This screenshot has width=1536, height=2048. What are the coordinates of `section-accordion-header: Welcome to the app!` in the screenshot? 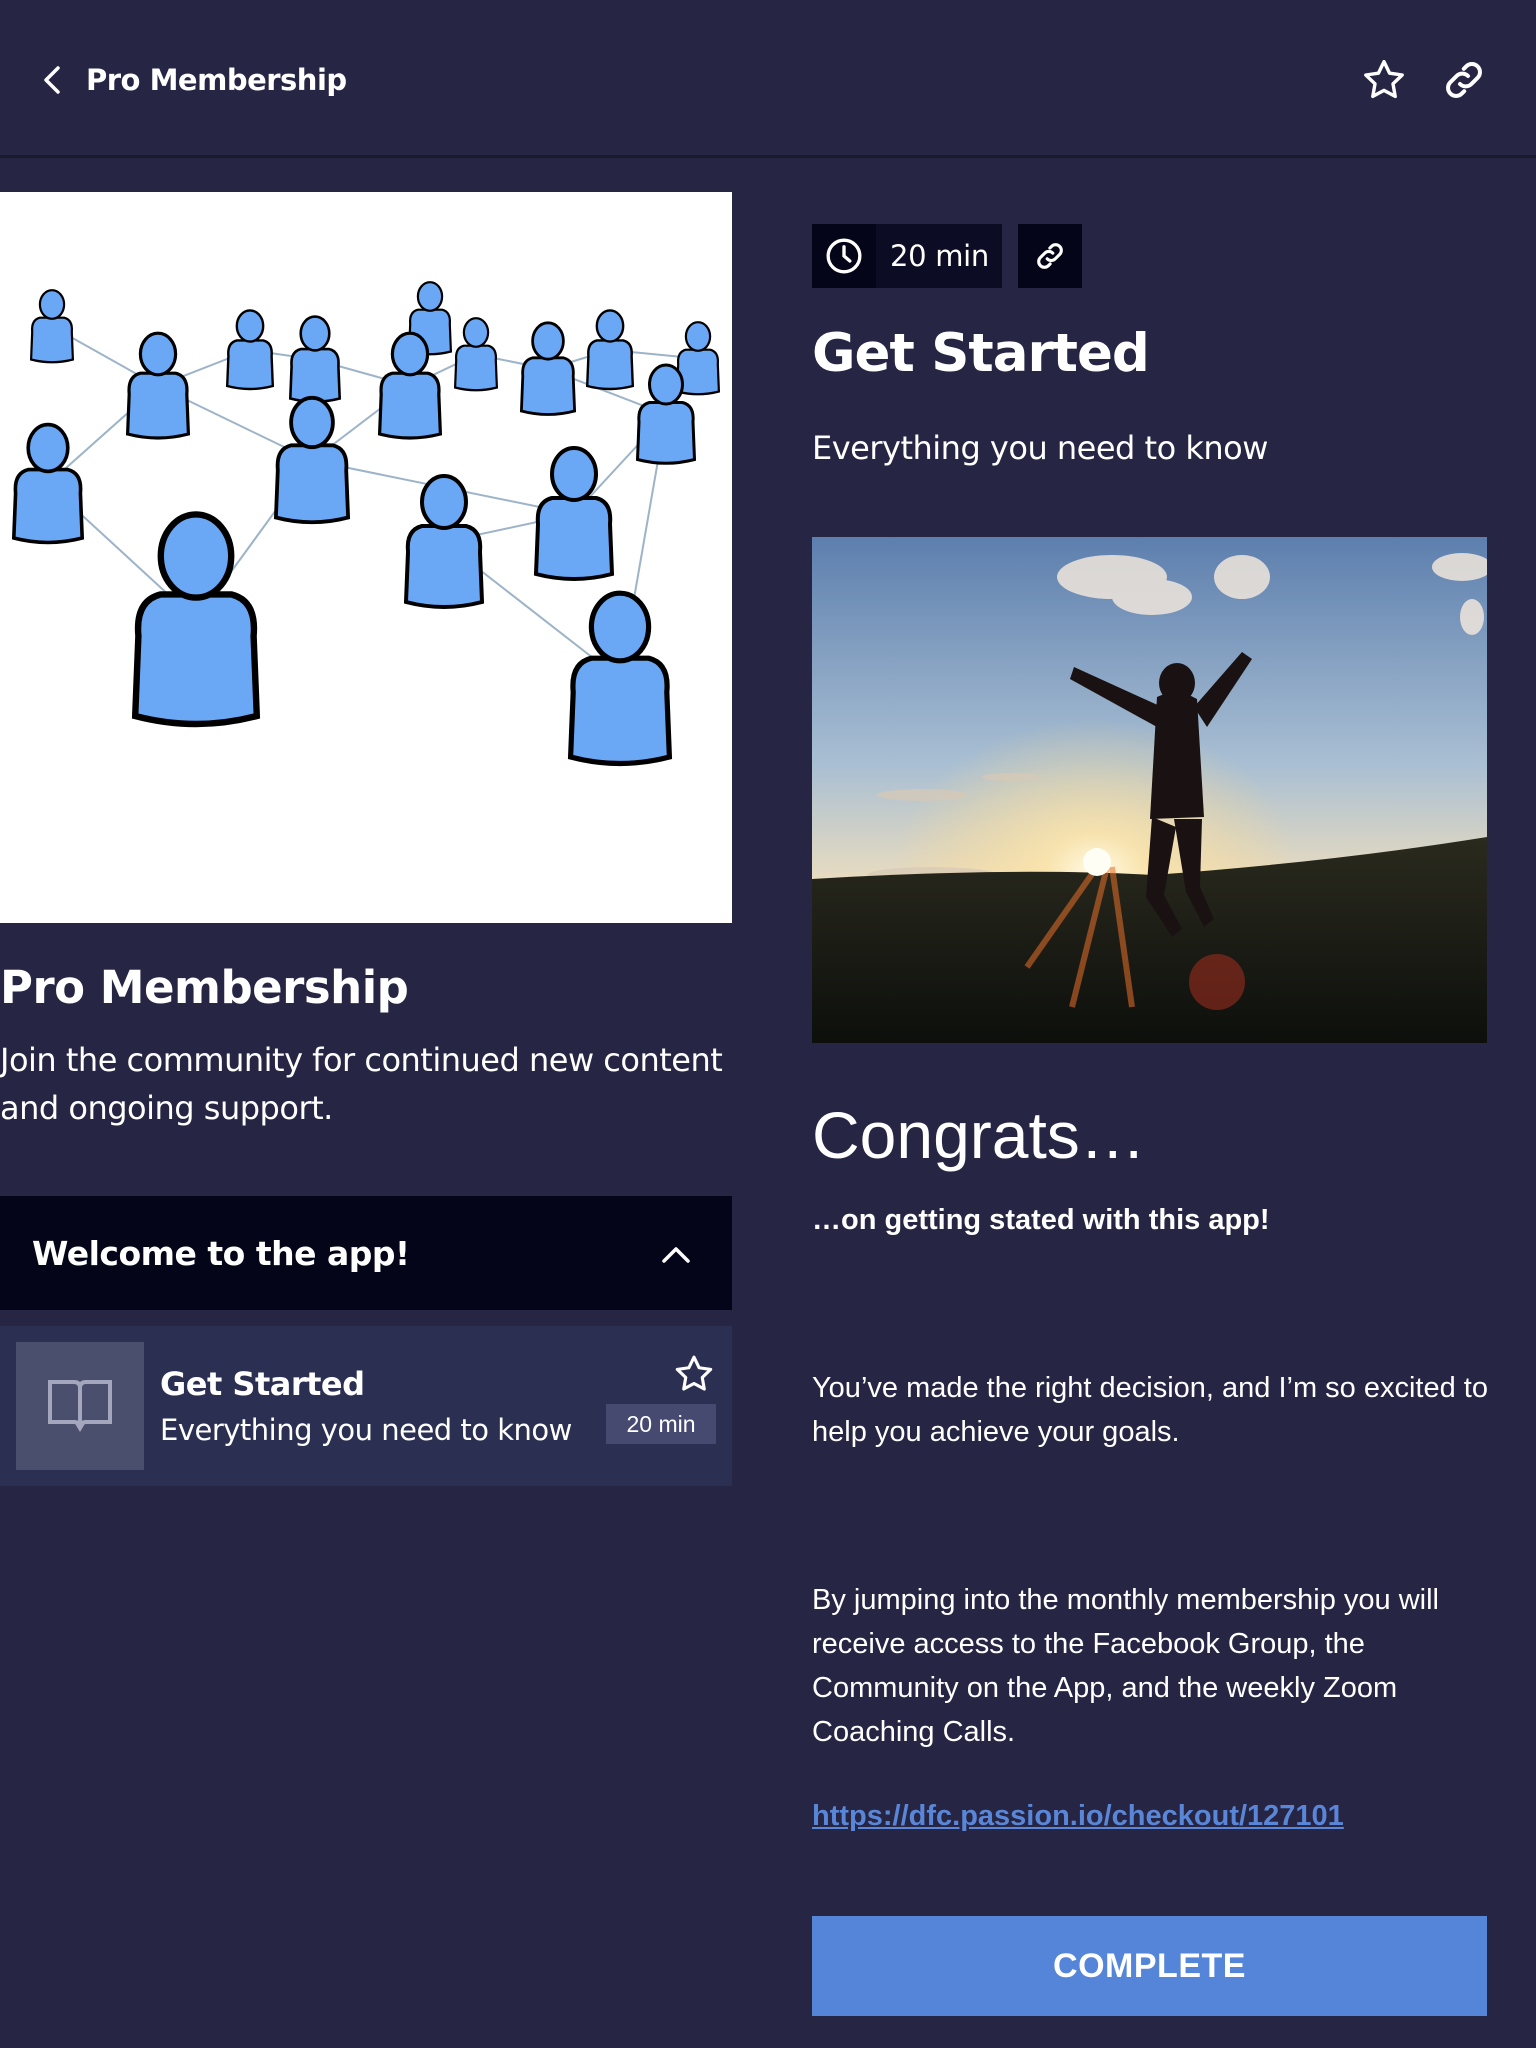 It's located at (366, 1253).